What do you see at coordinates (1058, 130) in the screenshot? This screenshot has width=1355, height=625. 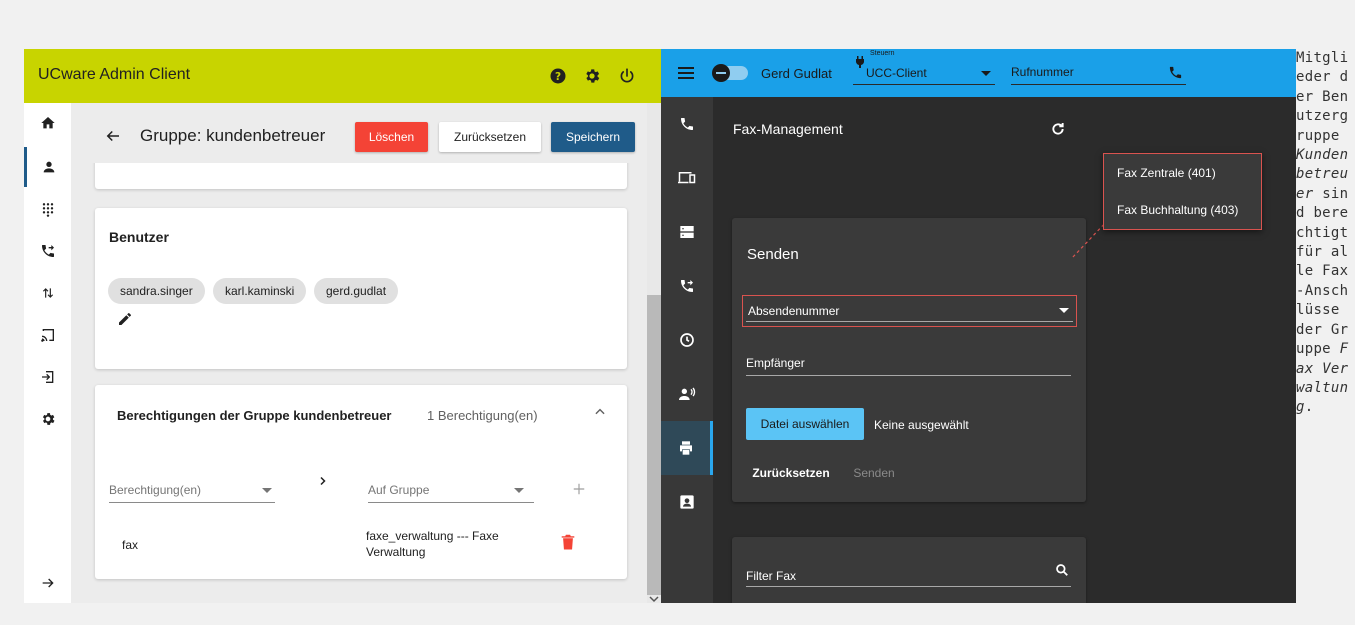 I see `refresh-button` at bounding box center [1058, 130].